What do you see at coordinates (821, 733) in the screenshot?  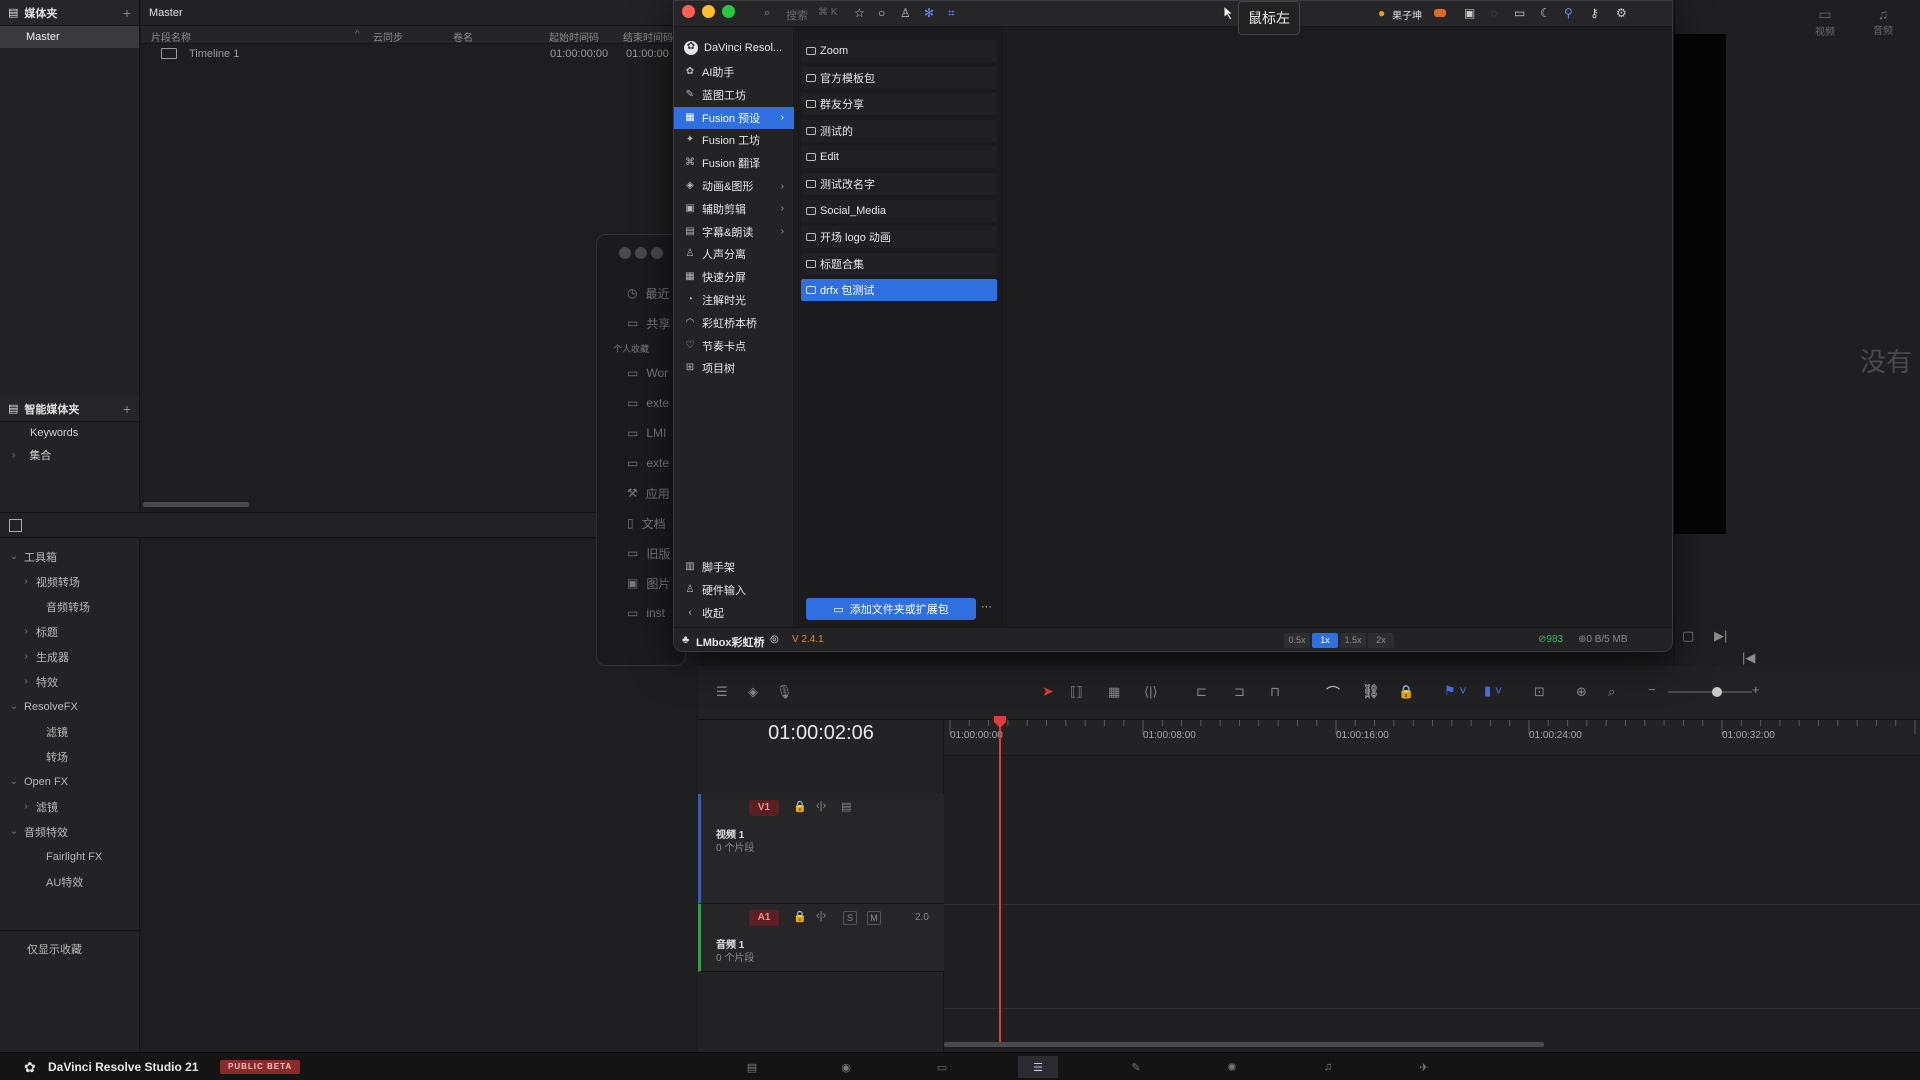 I see `current-timecode: 01:00:02:06` at bounding box center [821, 733].